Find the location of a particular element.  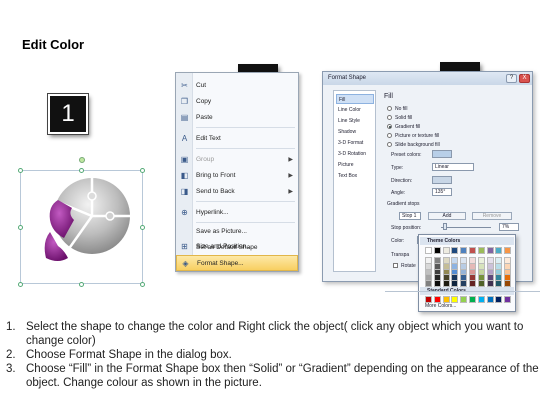

nav-item-text-box: Text Box is located at coordinates (355, 176).